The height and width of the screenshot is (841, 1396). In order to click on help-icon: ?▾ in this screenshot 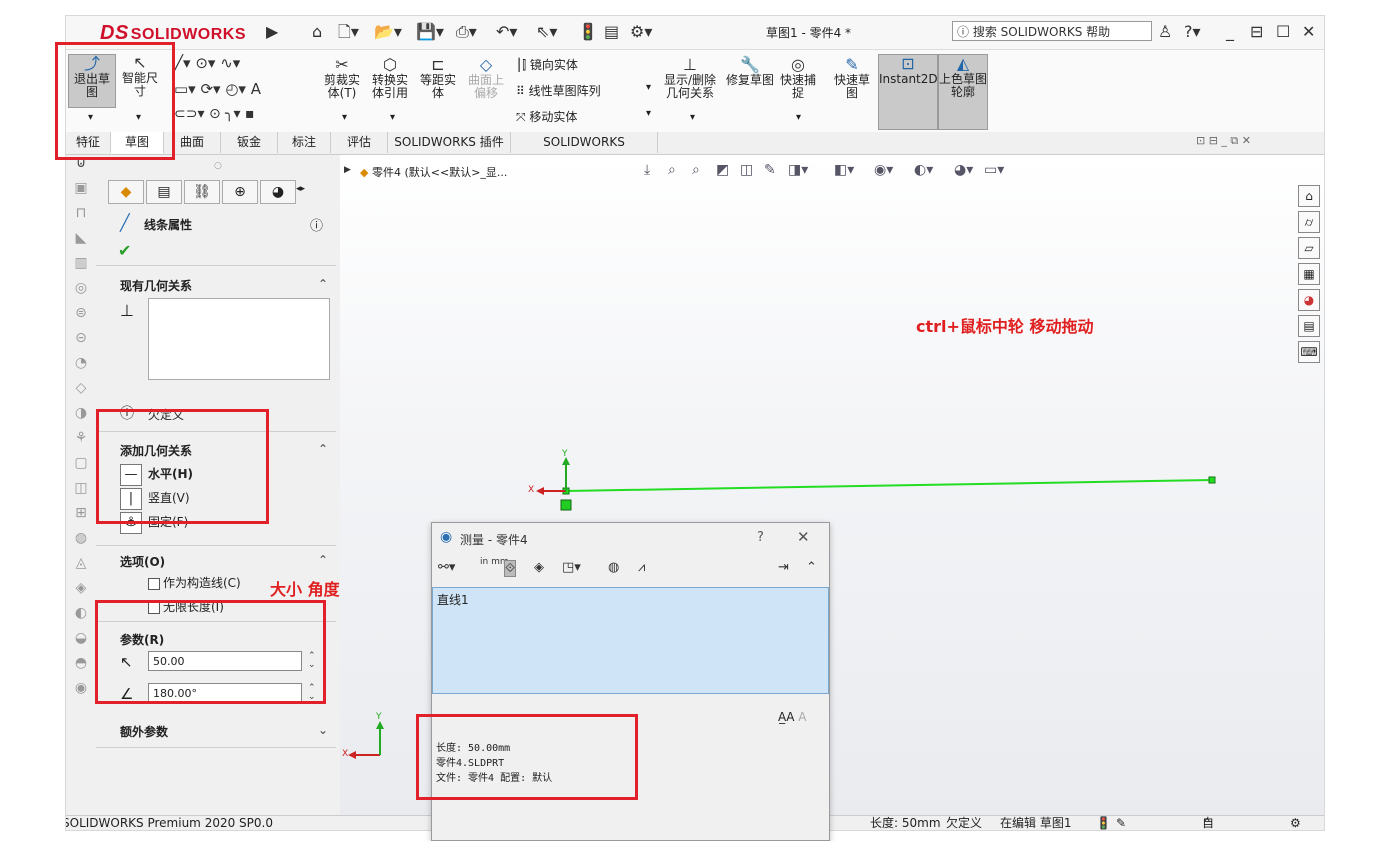, I will do `click(1192, 31)`.